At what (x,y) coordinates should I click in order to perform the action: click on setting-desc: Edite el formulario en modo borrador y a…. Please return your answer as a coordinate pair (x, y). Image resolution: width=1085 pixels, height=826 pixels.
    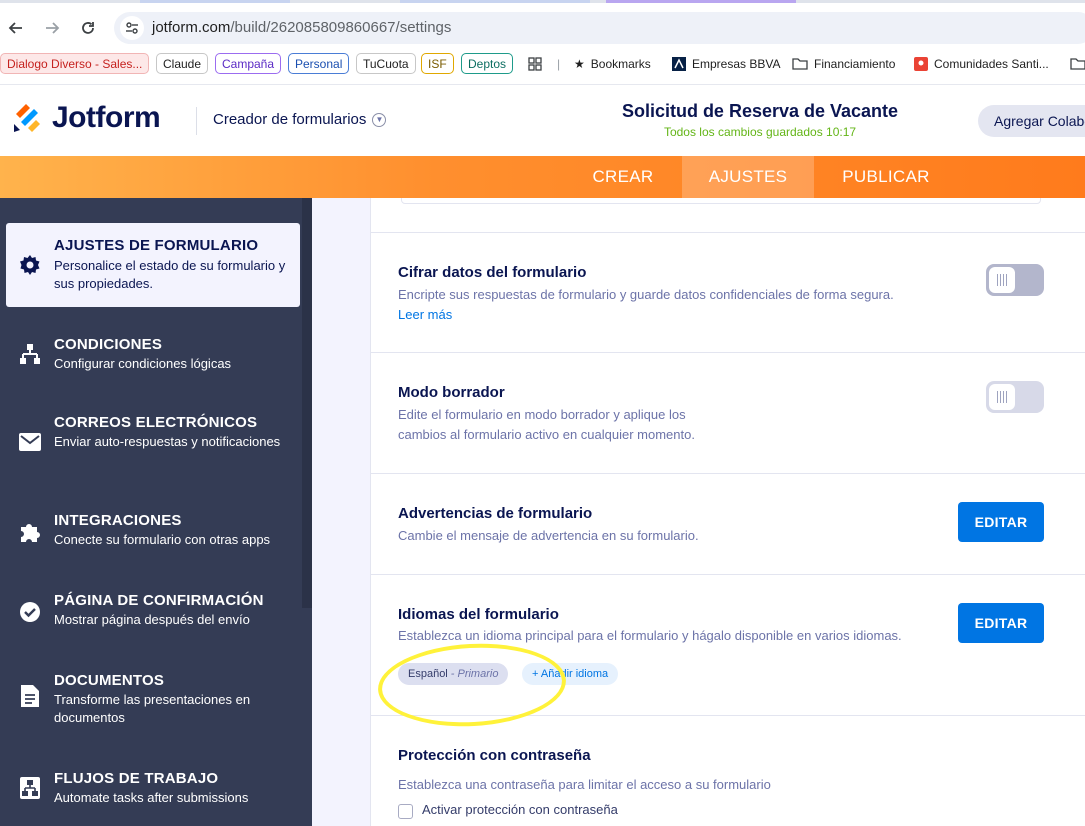
    Looking at the image, I should click on (542, 414).